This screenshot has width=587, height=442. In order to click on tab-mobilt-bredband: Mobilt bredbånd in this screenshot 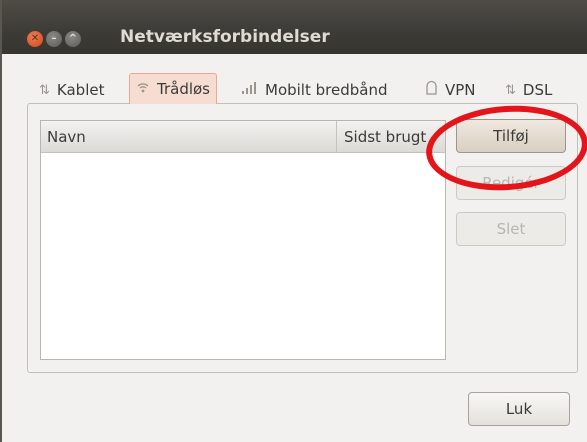, I will do `click(314, 90)`.